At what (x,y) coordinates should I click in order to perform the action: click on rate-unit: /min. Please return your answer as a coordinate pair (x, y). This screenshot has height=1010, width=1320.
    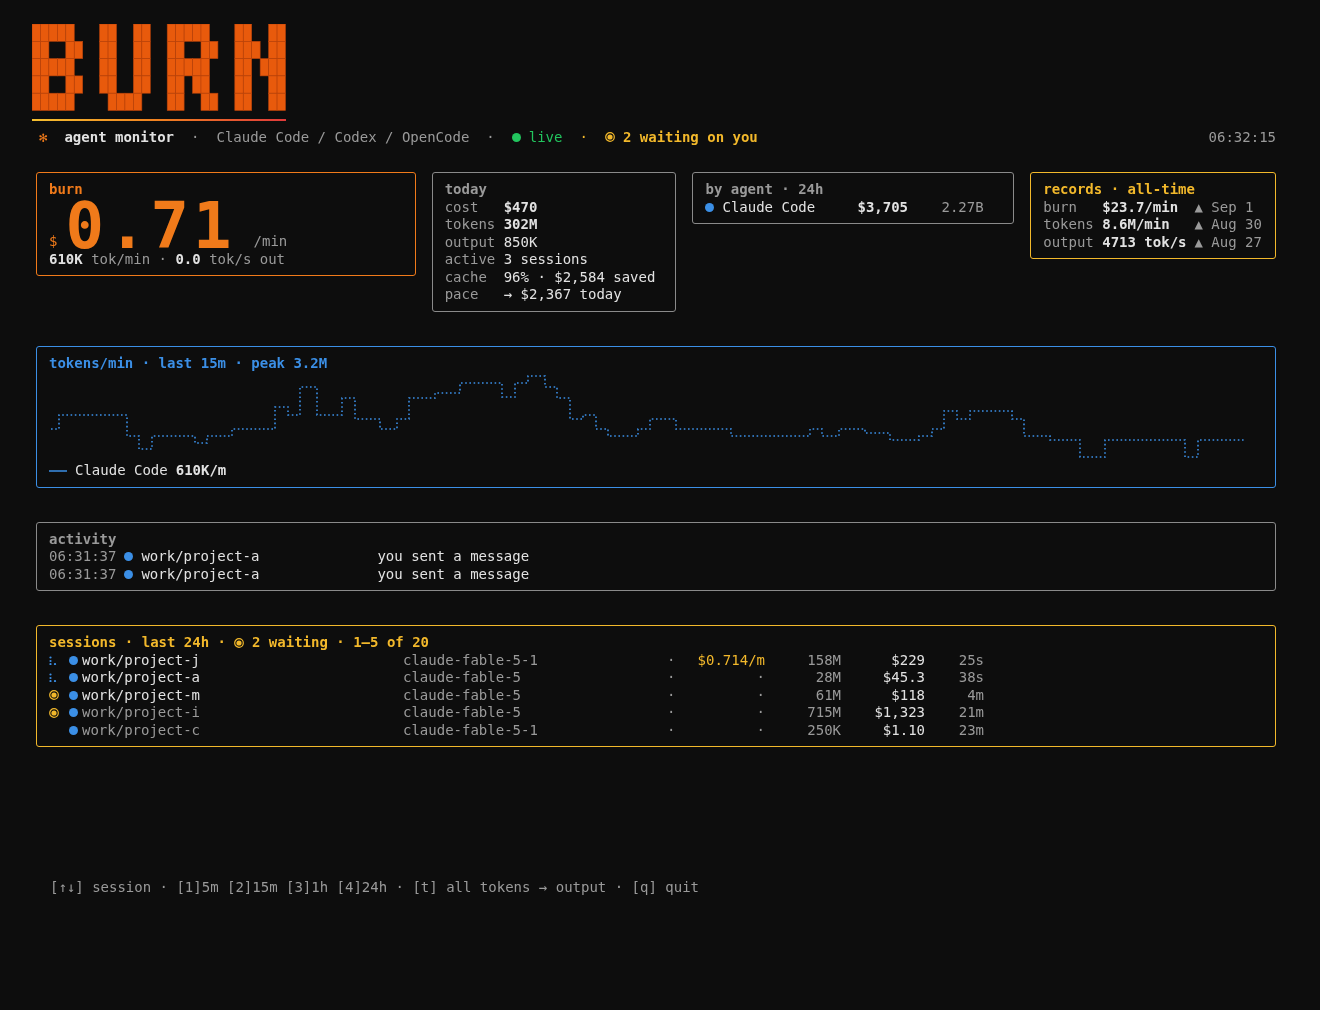
    Looking at the image, I should click on (270, 242).